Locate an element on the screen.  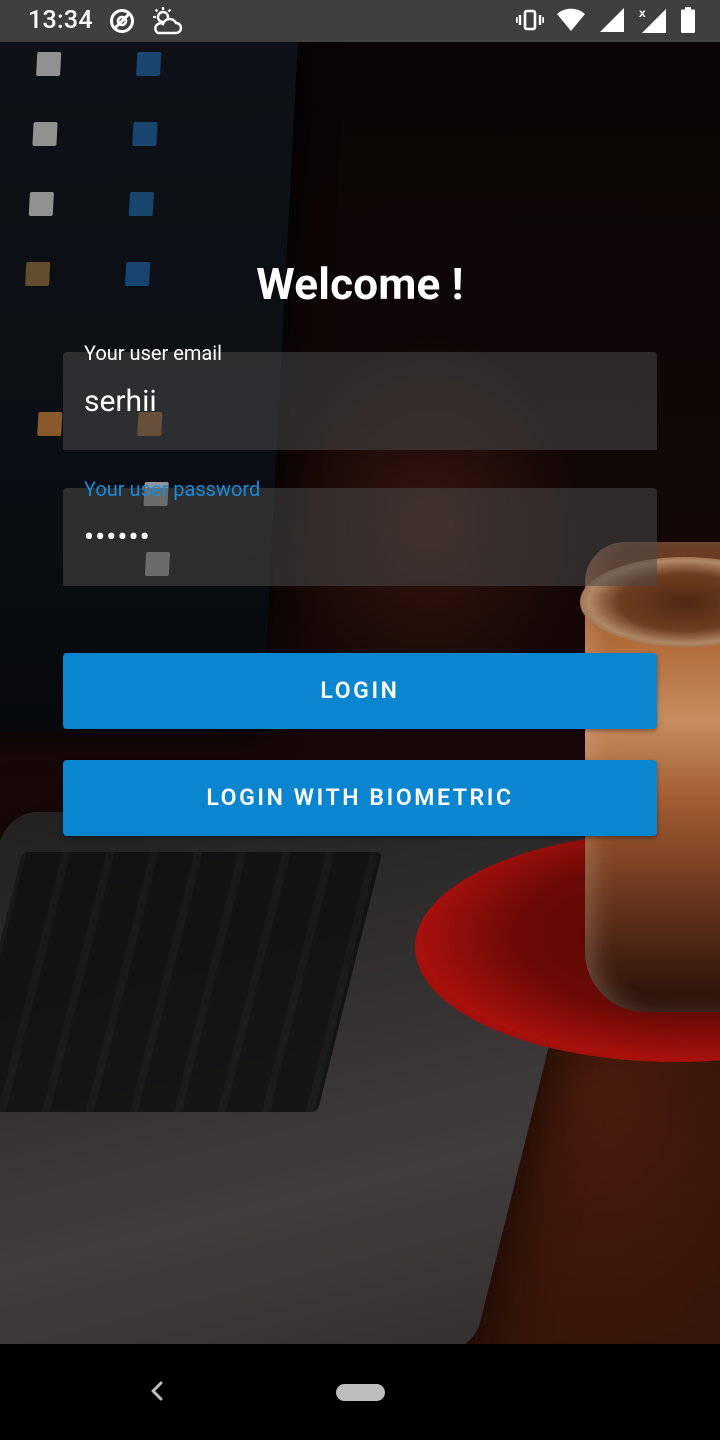
signal-icon is located at coordinates (612, 22).